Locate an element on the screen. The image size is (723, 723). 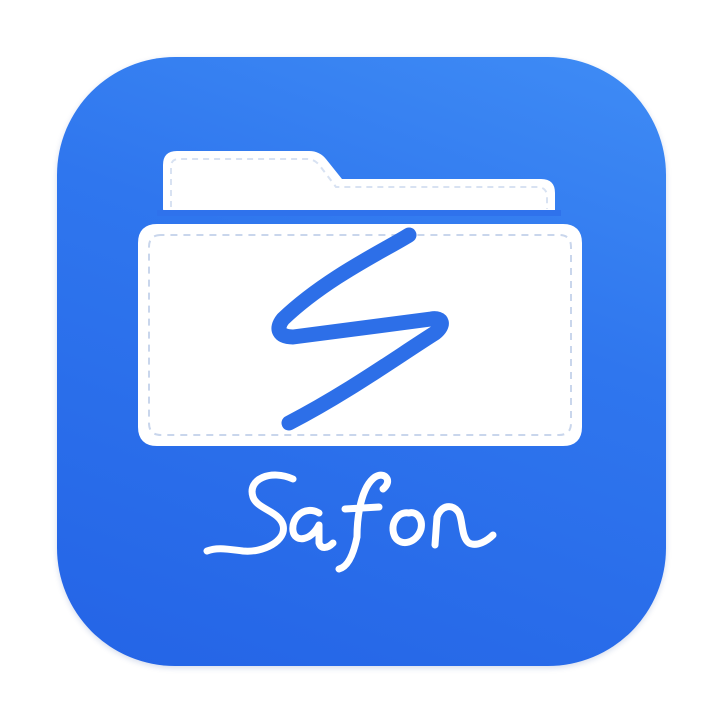
folder-back-panel is located at coordinates (359, 183).